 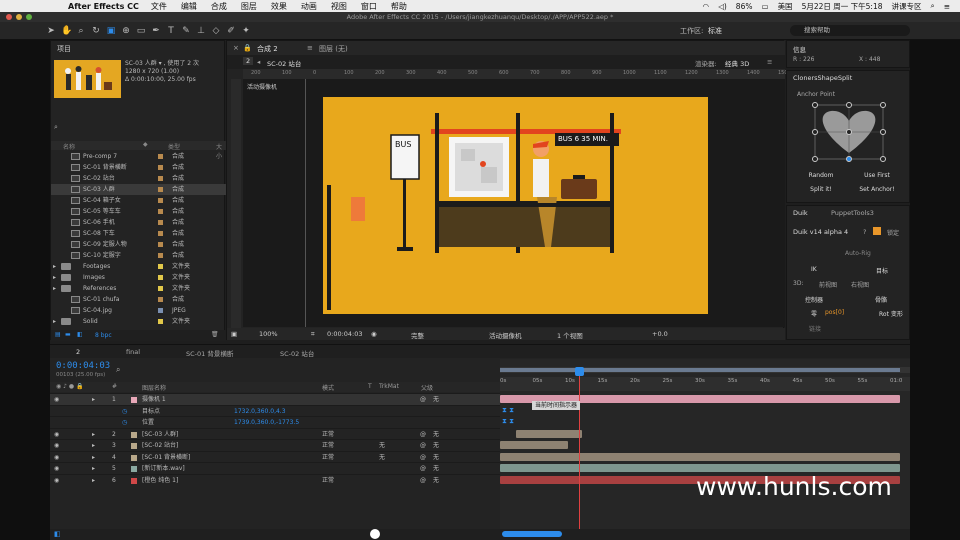 What do you see at coordinates (417, 335) in the screenshot?
I see `resolution-select: 完整` at bounding box center [417, 335].